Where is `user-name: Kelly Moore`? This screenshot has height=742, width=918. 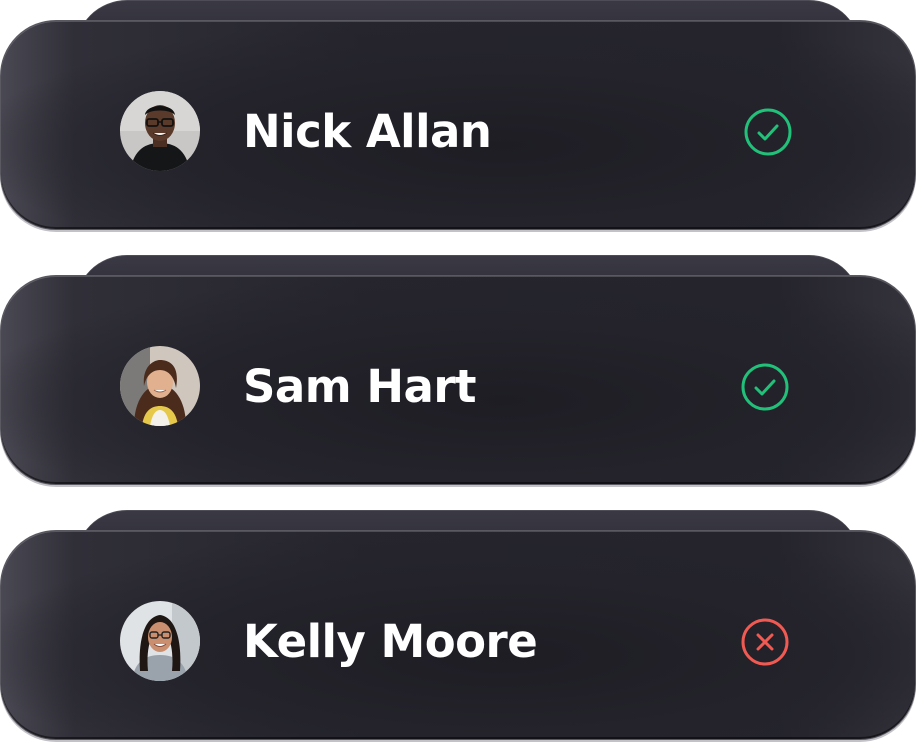 user-name: Kelly Moore is located at coordinates (390, 641).